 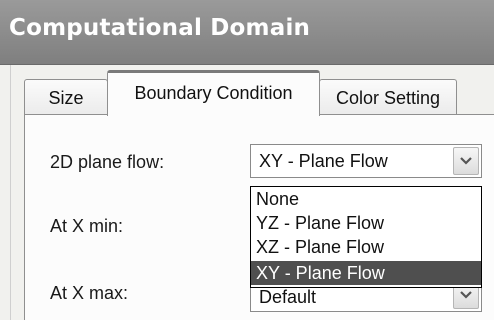 I want to click on left-frame, so click(x=5, y=192).